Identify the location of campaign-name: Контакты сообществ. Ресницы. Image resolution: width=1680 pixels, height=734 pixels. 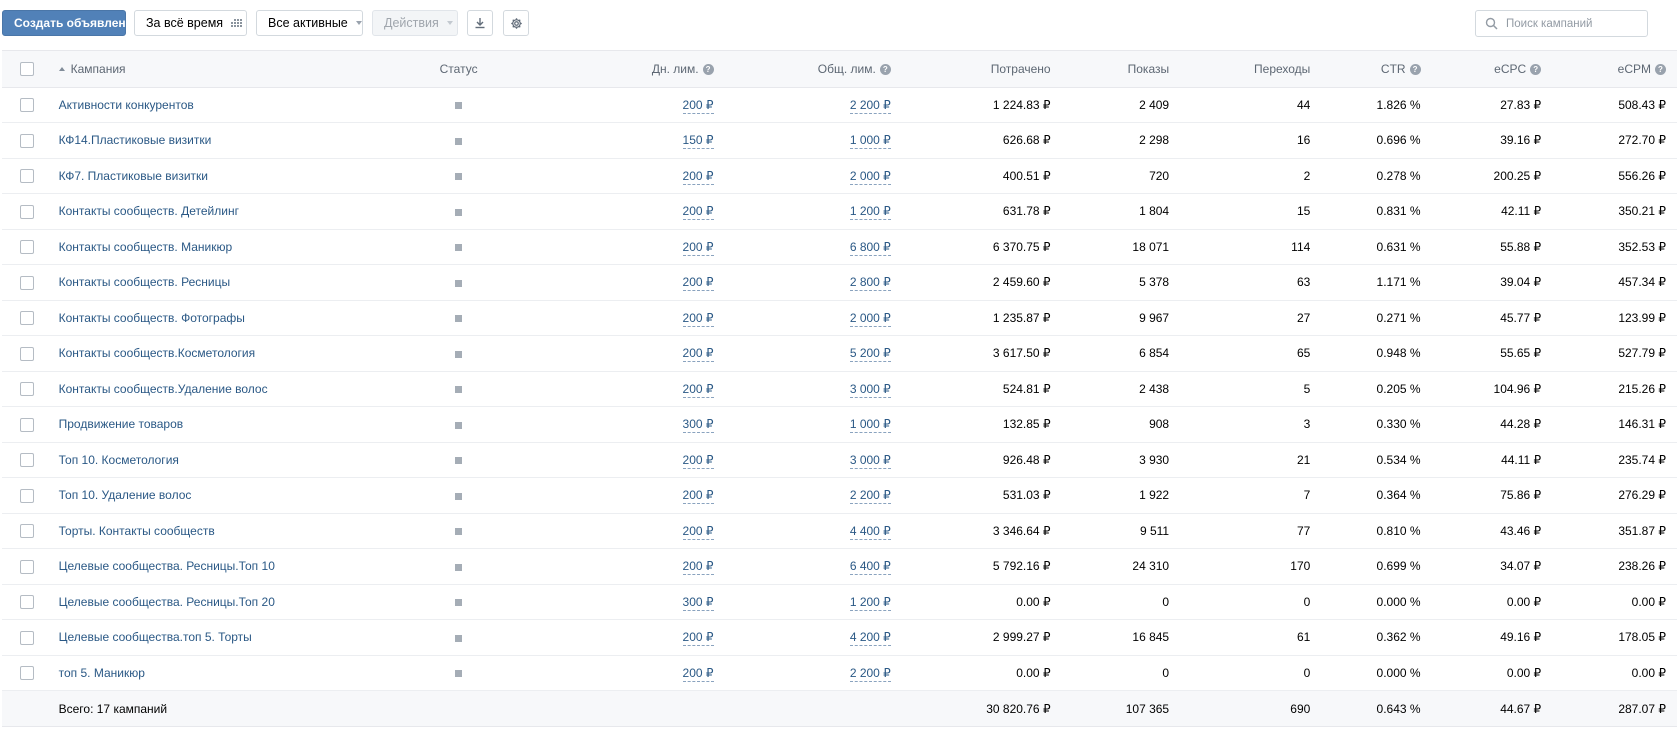
(226, 282).